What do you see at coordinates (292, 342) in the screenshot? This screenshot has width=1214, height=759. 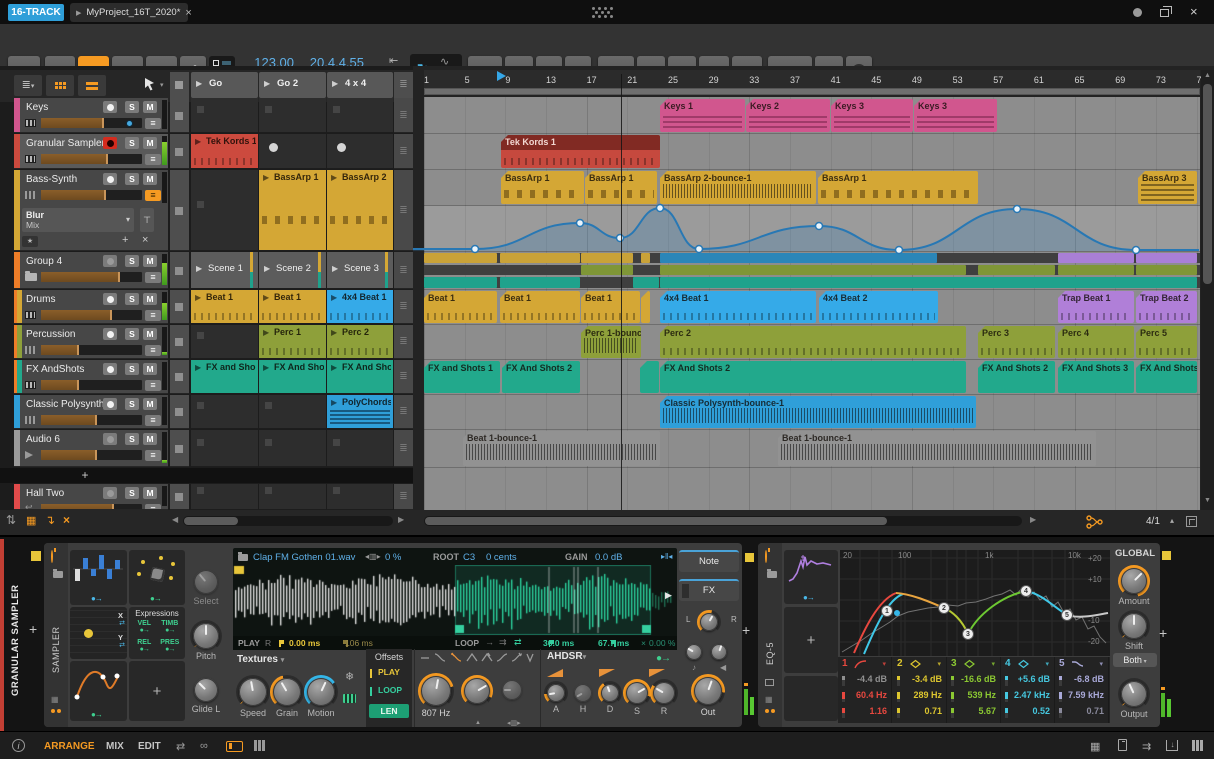 I see `launcher-clip: ▶ Perc 1` at bounding box center [292, 342].